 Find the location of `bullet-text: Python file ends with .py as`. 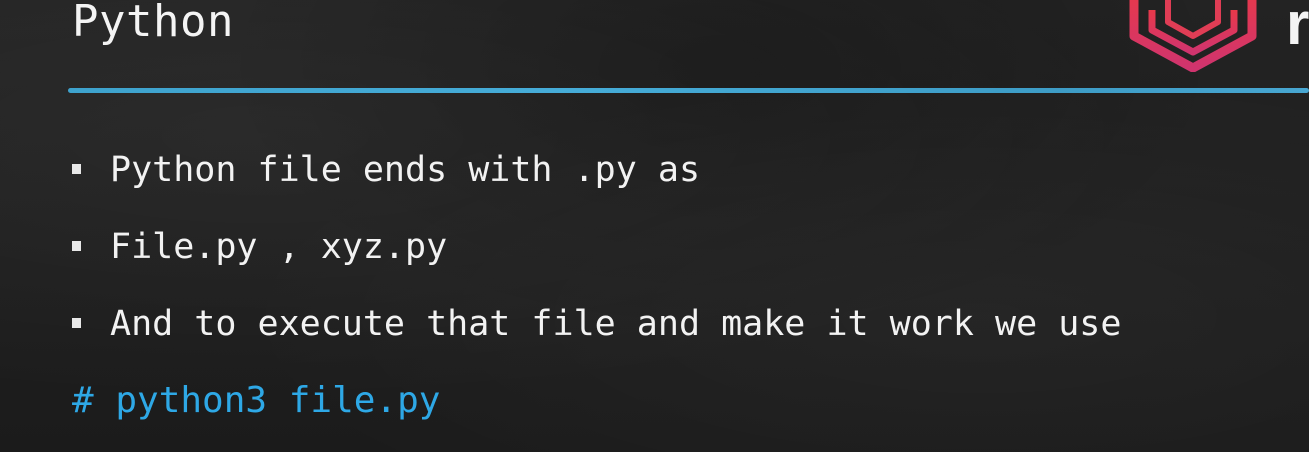

bullet-text: Python file ends with .py as is located at coordinates (405, 170).